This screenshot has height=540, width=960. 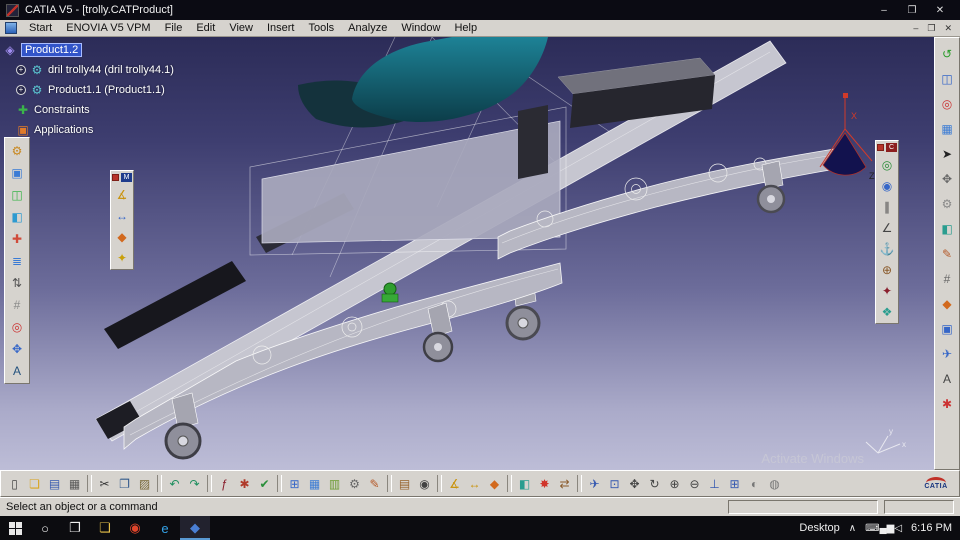 I want to click on check-icon: ✔, so click(x=264, y=483).